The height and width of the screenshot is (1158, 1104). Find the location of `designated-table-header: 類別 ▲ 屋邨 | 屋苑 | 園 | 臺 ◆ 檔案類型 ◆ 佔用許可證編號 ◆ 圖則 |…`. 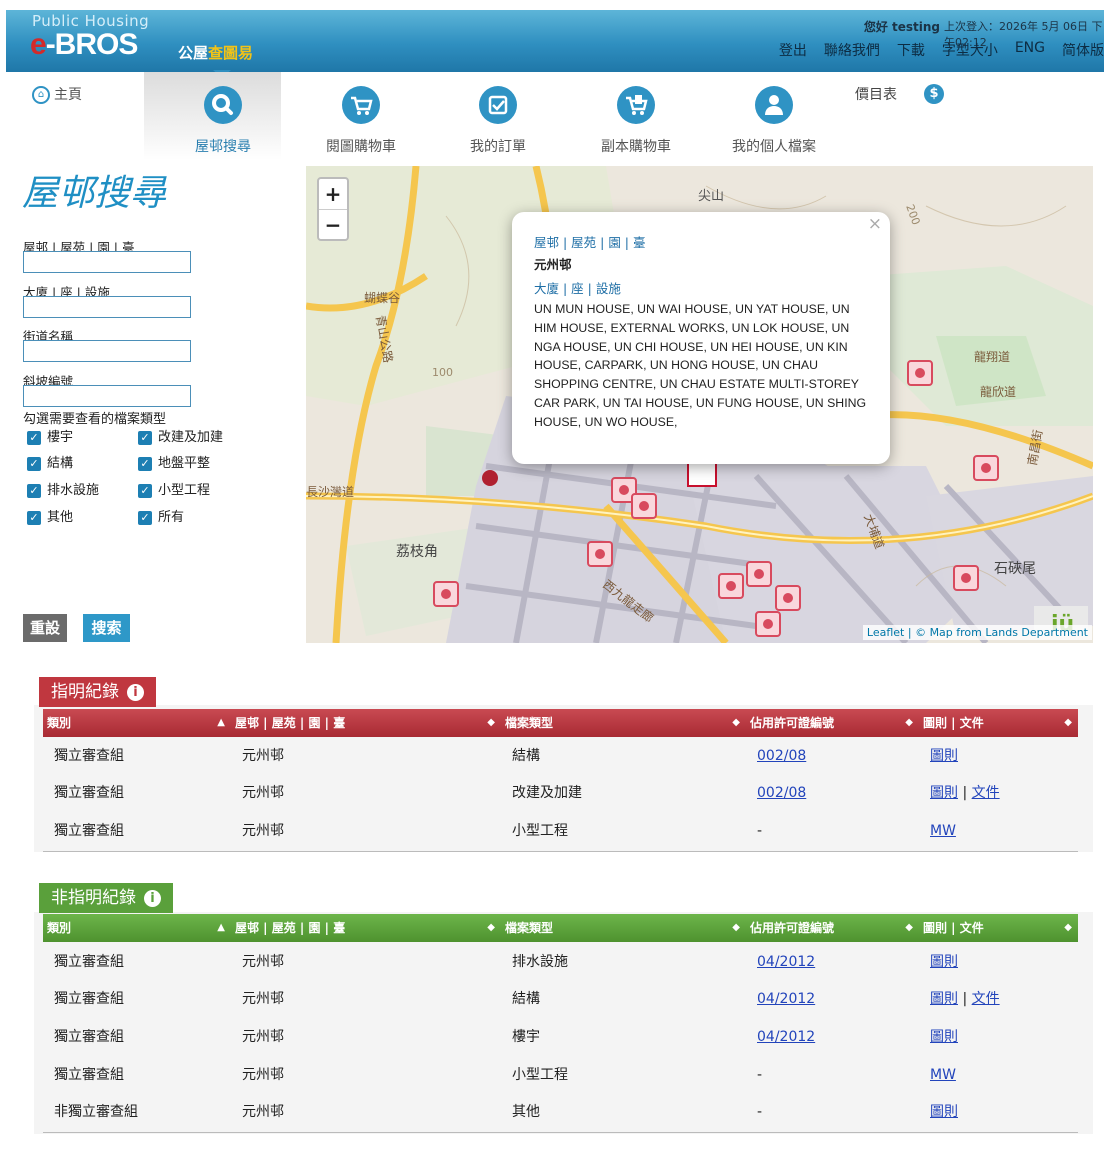

designated-table-header: 類別 ▲ 屋邨 | 屋苑 | 園 | 臺 ◆ 檔案類型 ◆ 佔用許可證編號 ◆ 圖則 |… is located at coordinates (560, 723).